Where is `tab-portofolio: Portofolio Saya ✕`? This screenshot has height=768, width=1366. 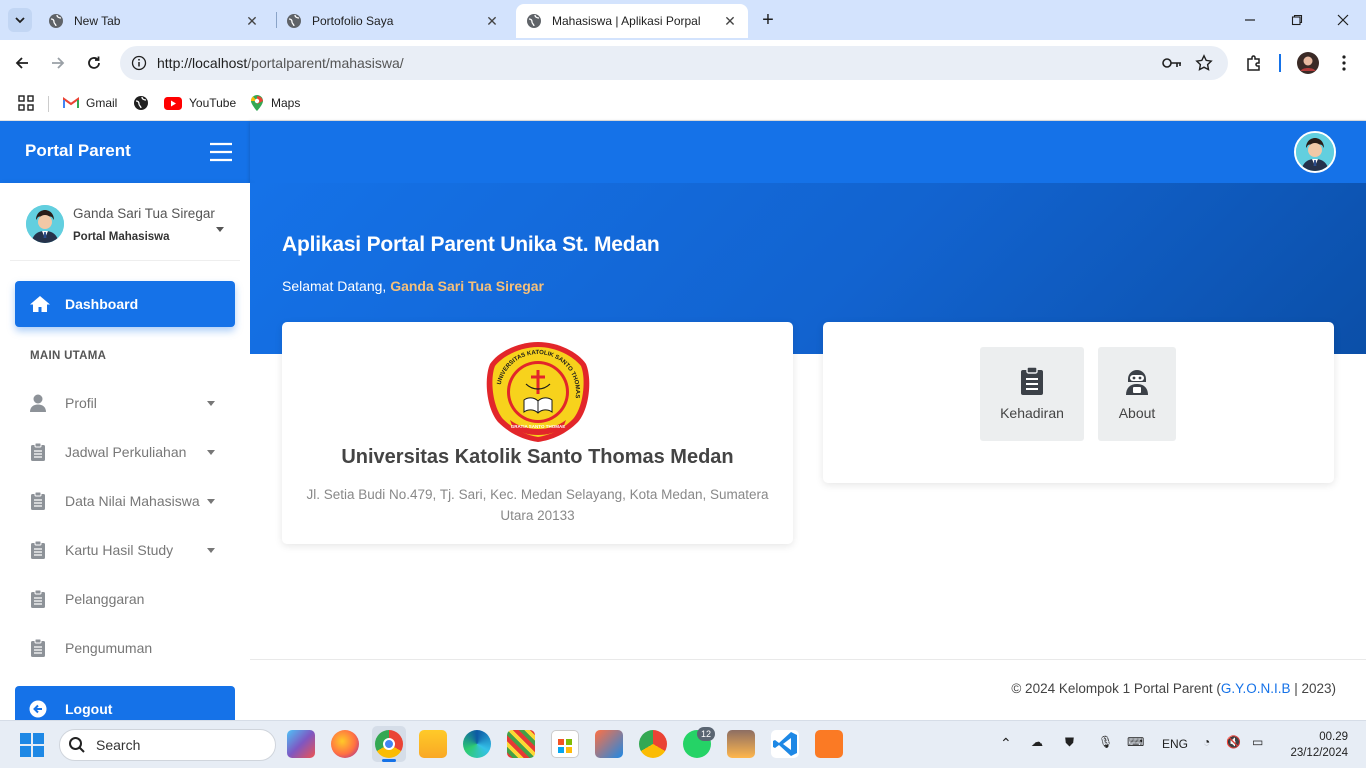
tab-portofolio: Portofolio Saya ✕ is located at coordinates (393, 21).